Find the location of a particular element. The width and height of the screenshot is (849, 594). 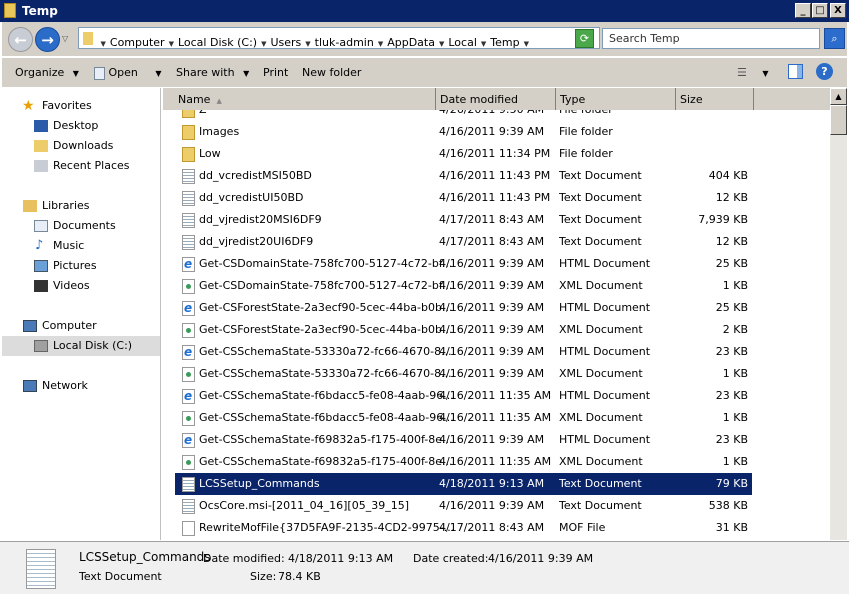

date-created-value: 4/16/2011 9:39 AM is located at coordinates (541, 558).